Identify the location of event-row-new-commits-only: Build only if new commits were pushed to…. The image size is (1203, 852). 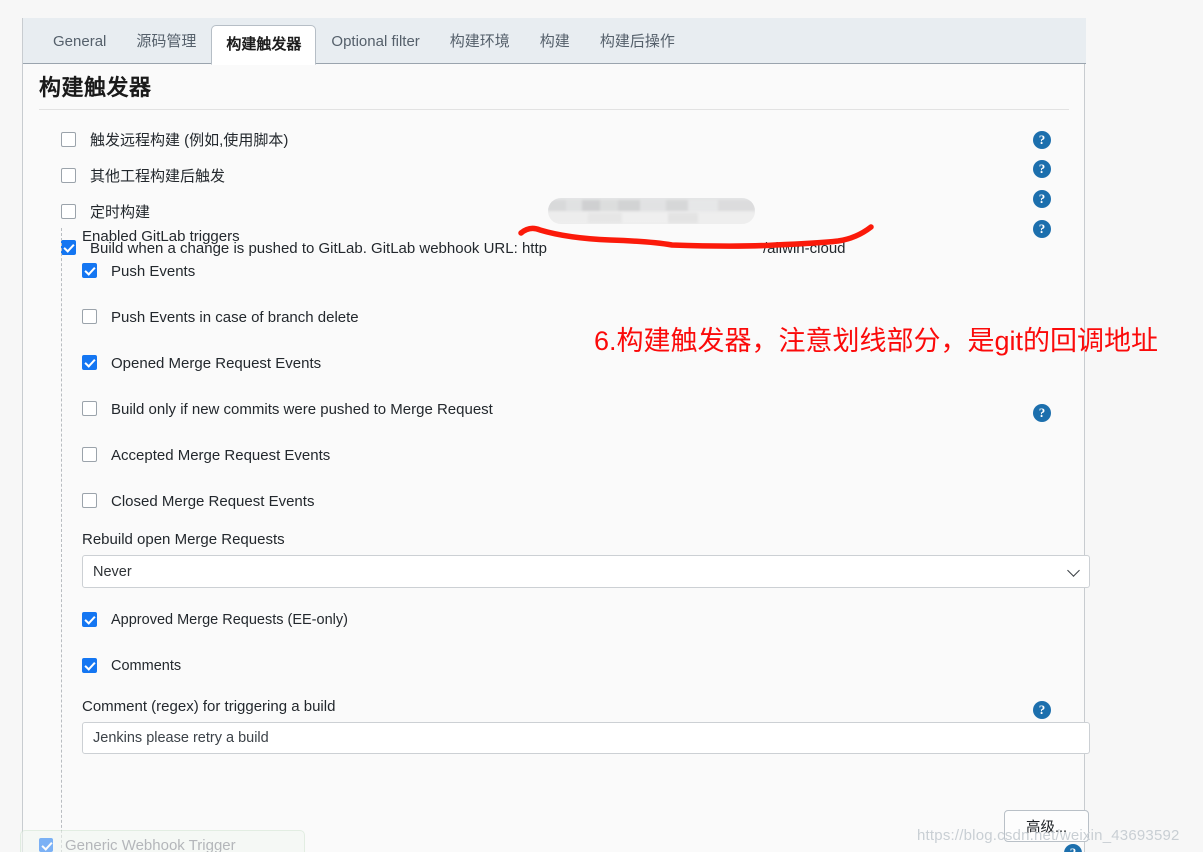
(576, 412).